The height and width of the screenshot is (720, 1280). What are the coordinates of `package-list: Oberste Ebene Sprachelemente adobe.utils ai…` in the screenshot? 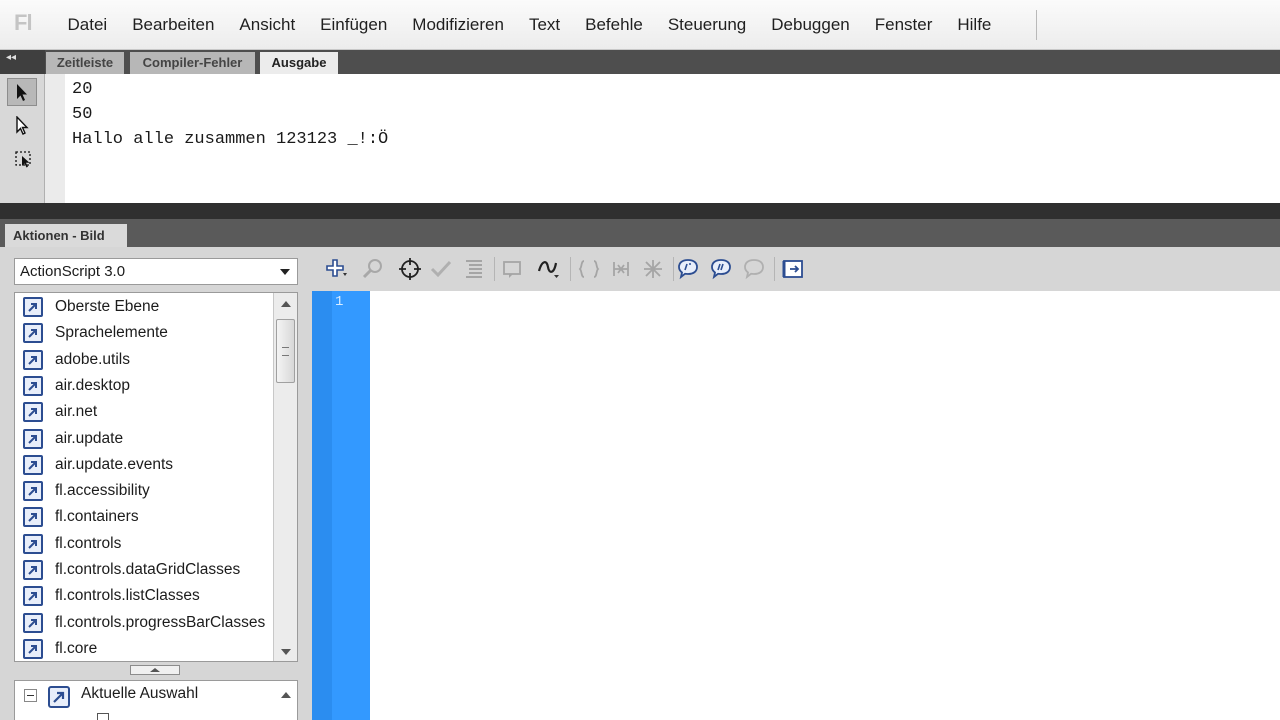 It's located at (156, 477).